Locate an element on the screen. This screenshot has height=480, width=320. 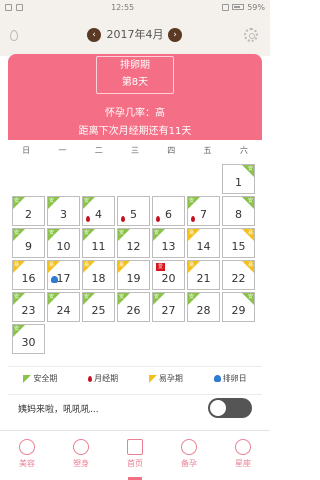
nav-beauty: 美容 is located at coordinates (27, 455).